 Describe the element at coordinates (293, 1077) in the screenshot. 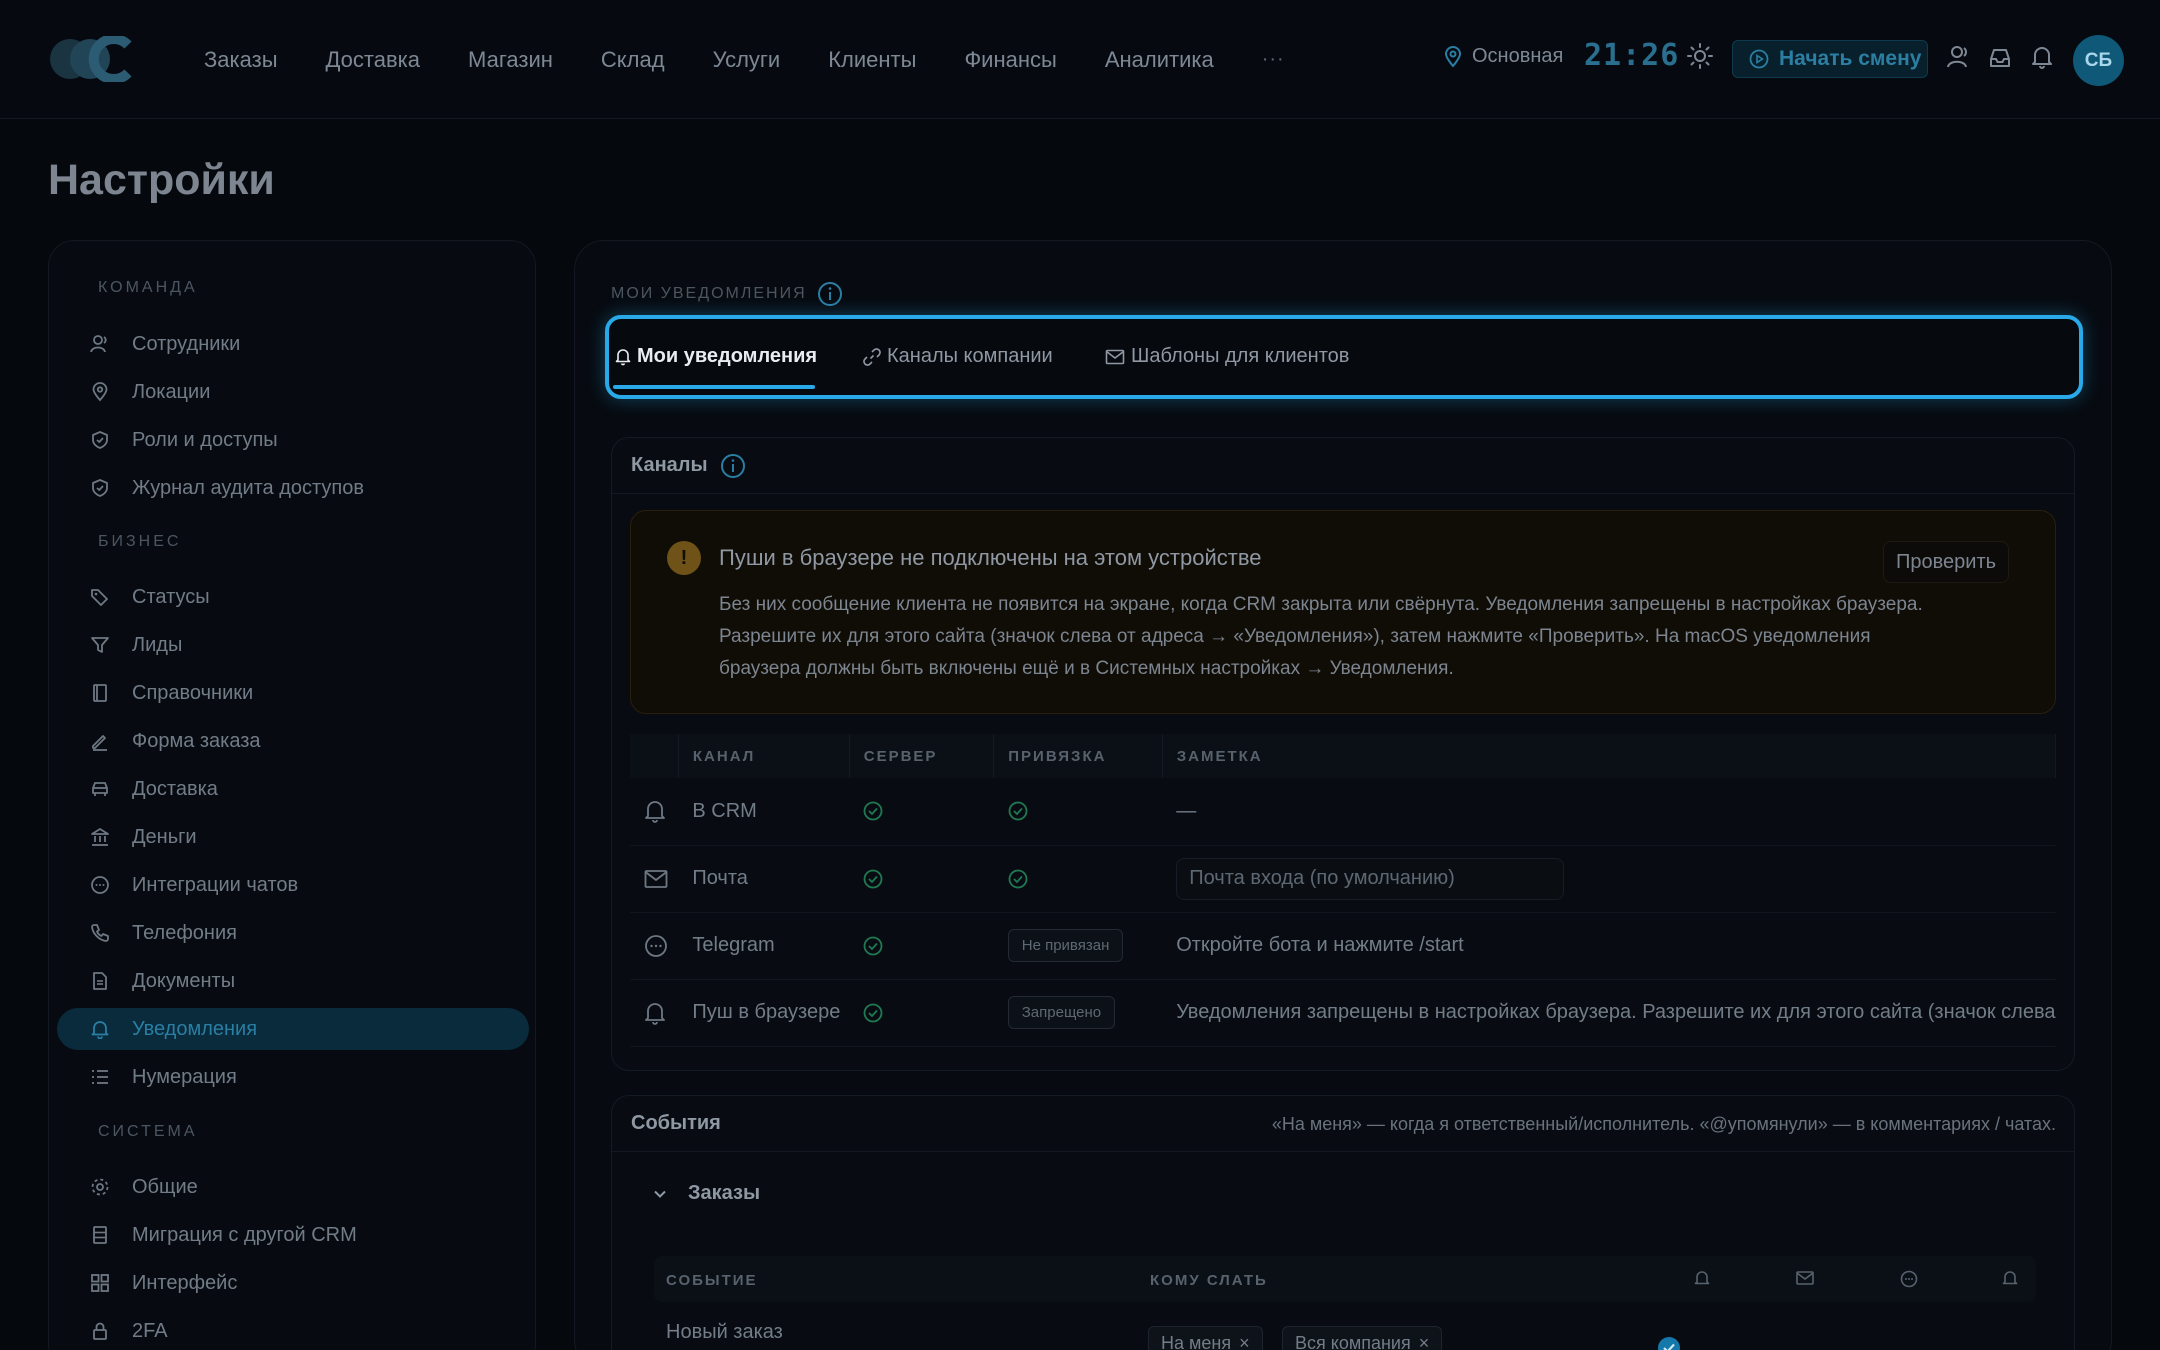

I see `sidebar-item-numbering: Нумерация` at that location.